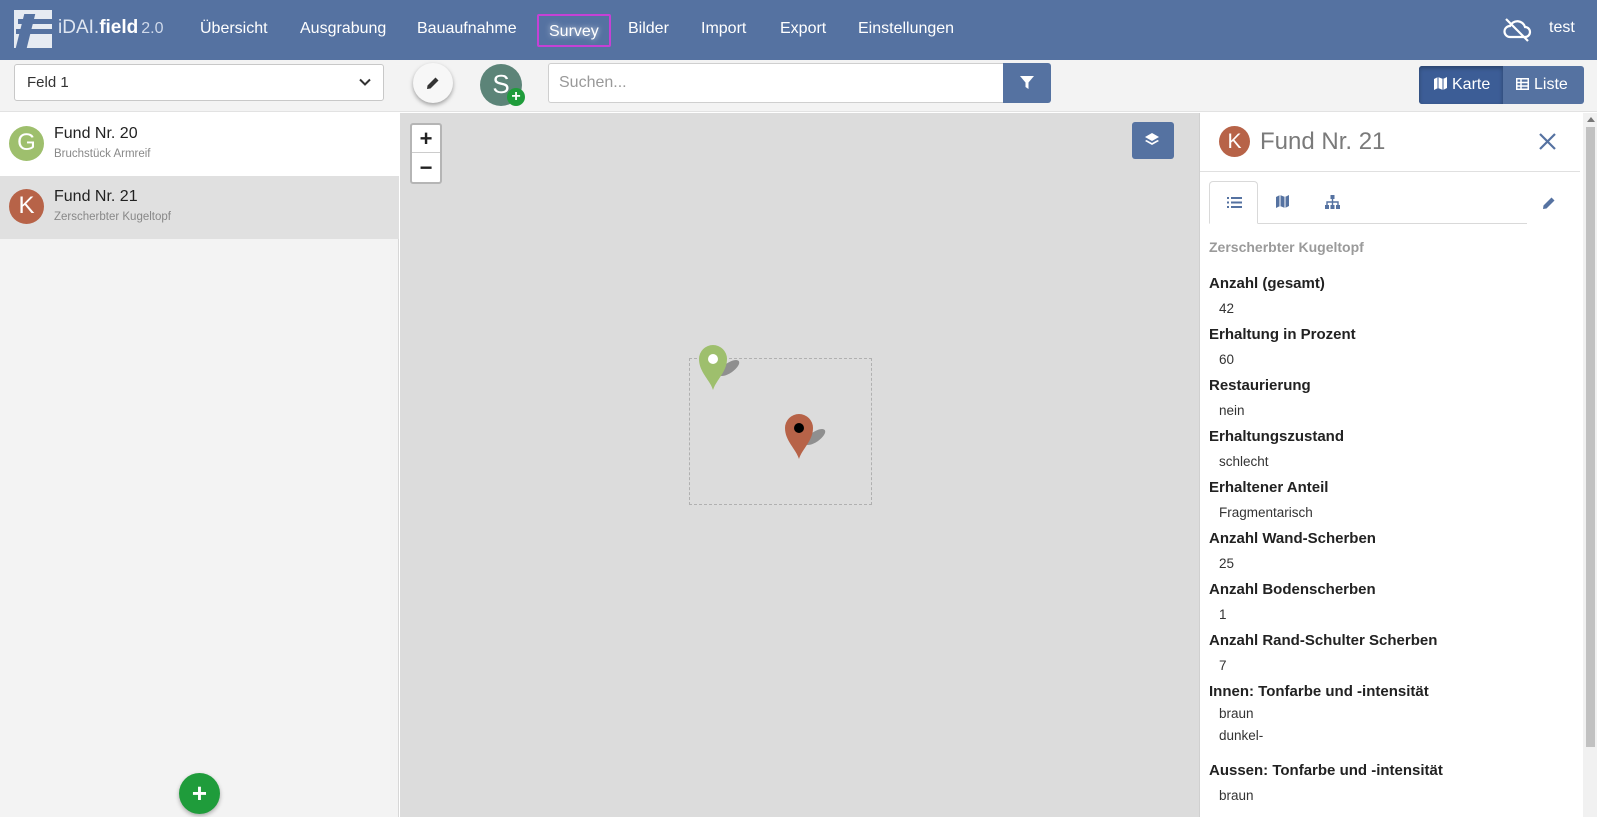  Describe the element at coordinates (1368, 202) in the screenshot. I see `detail-tabs` at that location.